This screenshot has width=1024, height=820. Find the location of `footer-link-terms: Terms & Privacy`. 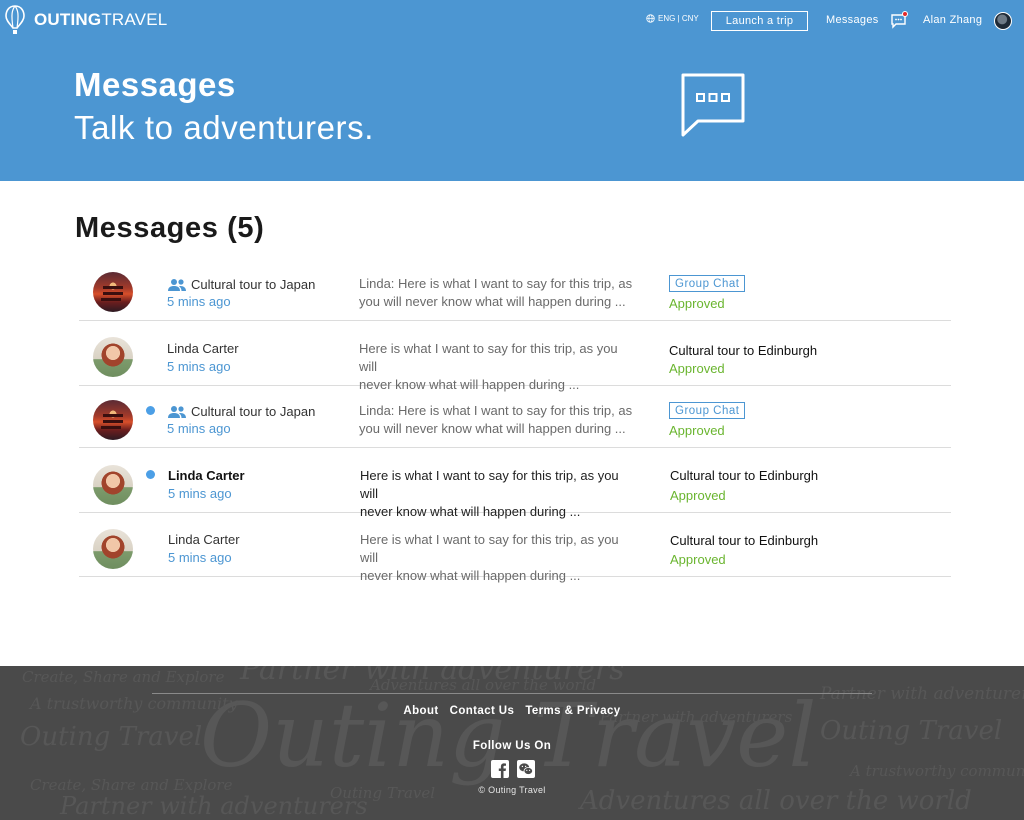

footer-link-terms: Terms & Privacy is located at coordinates (572, 711).